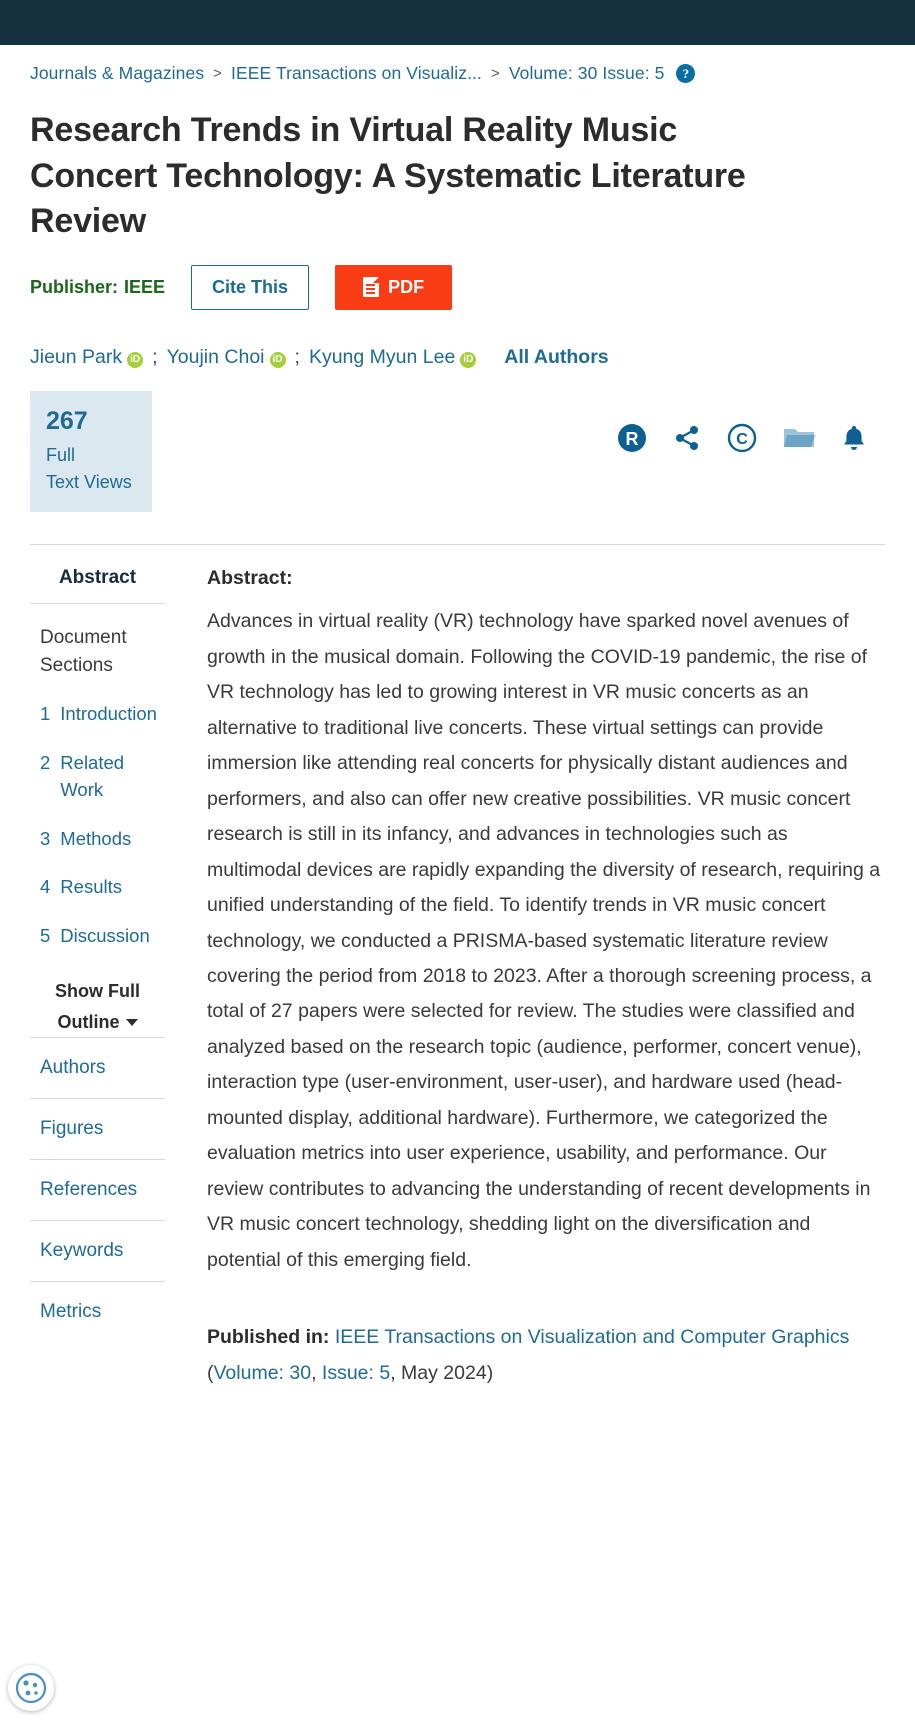 The height and width of the screenshot is (1727, 915). Describe the element at coordinates (83, 651) in the screenshot. I see `sidebar-document-sections-label: Document Sections` at that location.